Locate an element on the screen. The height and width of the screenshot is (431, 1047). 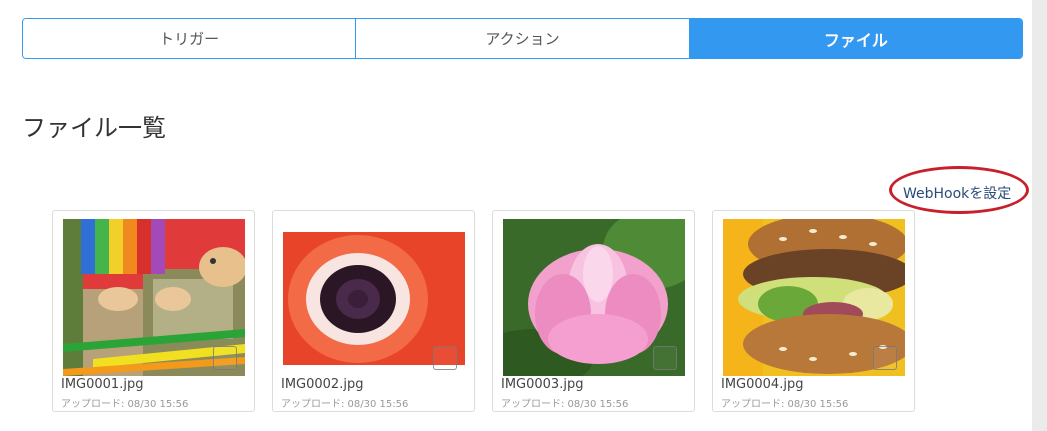
tab-action: アクション is located at coordinates (523, 38).